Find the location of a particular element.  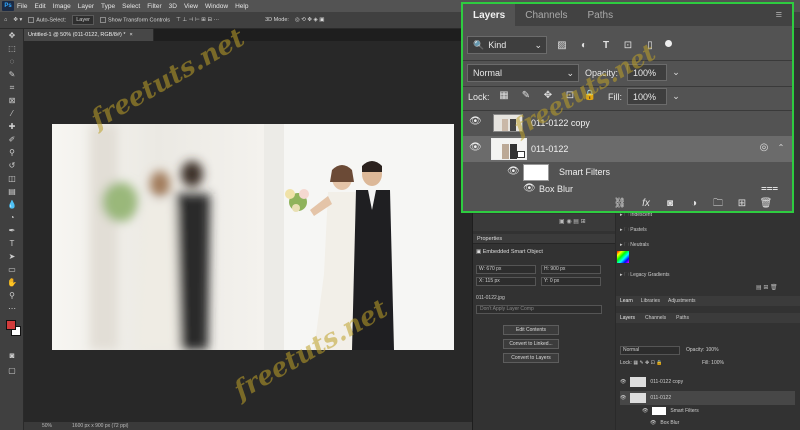

trash-icon: 🗑 is located at coordinates (766, 204).